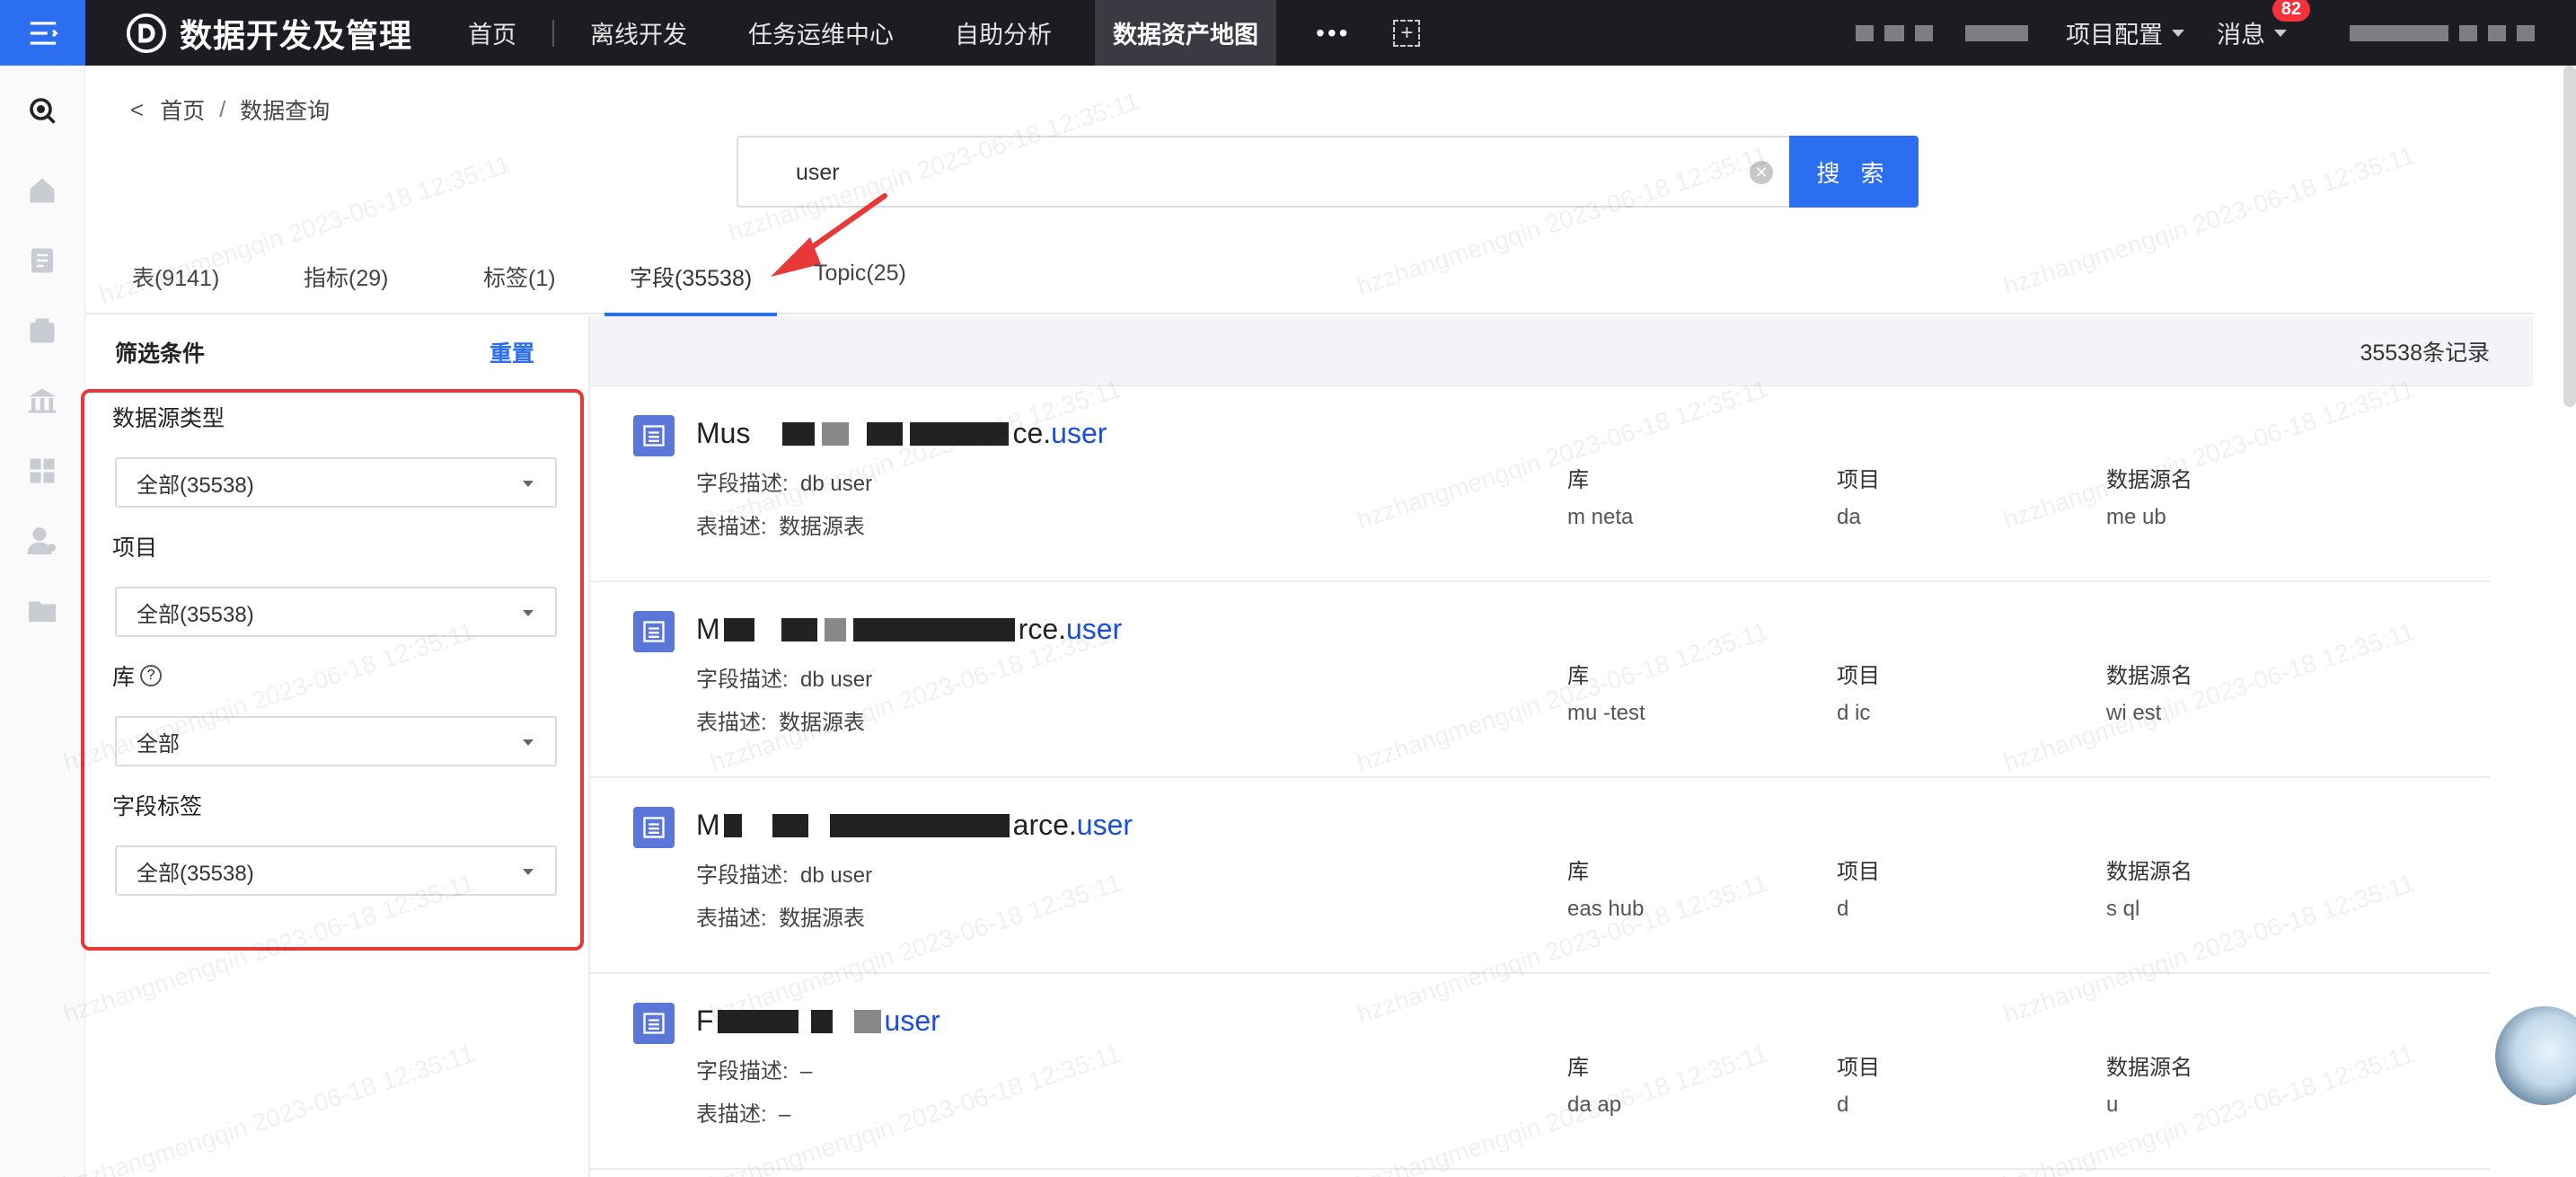  What do you see at coordinates (691, 288) in the screenshot?
I see `tab-fields: 字段(35538)` at bounding box center [691, 288].